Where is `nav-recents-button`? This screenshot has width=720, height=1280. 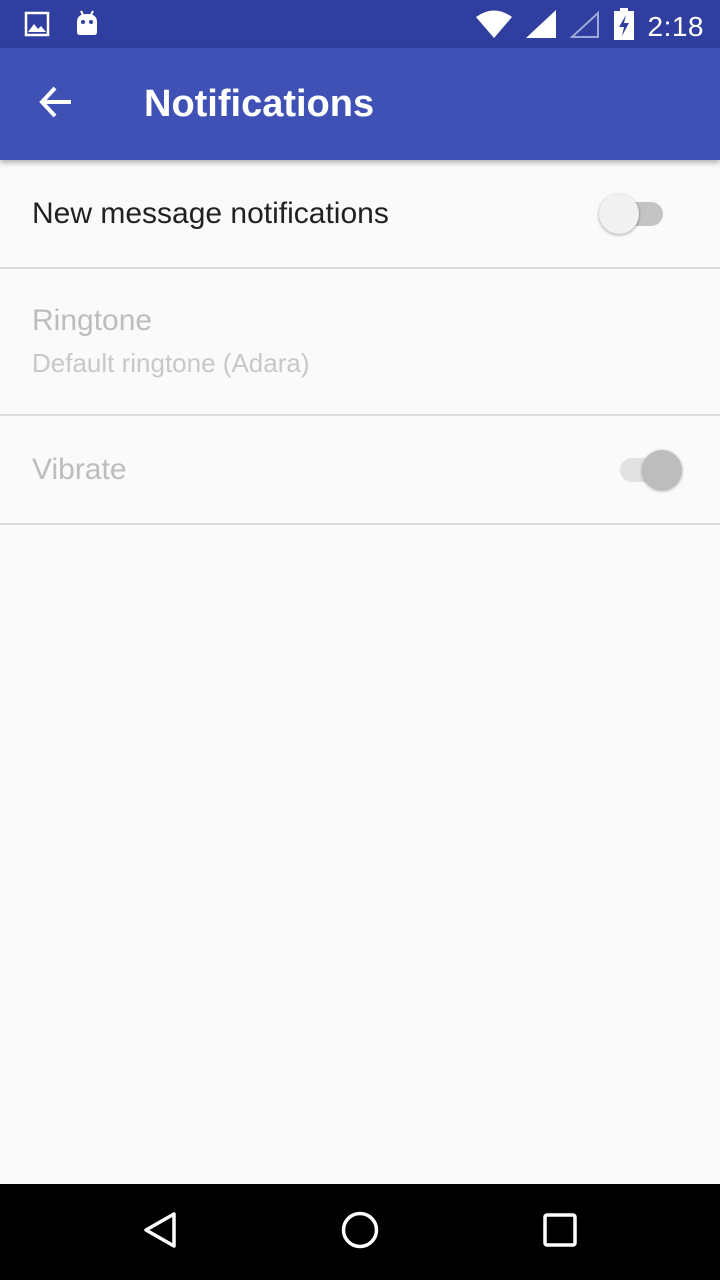 nav-recents-button is located at coordinates (560, 1232).